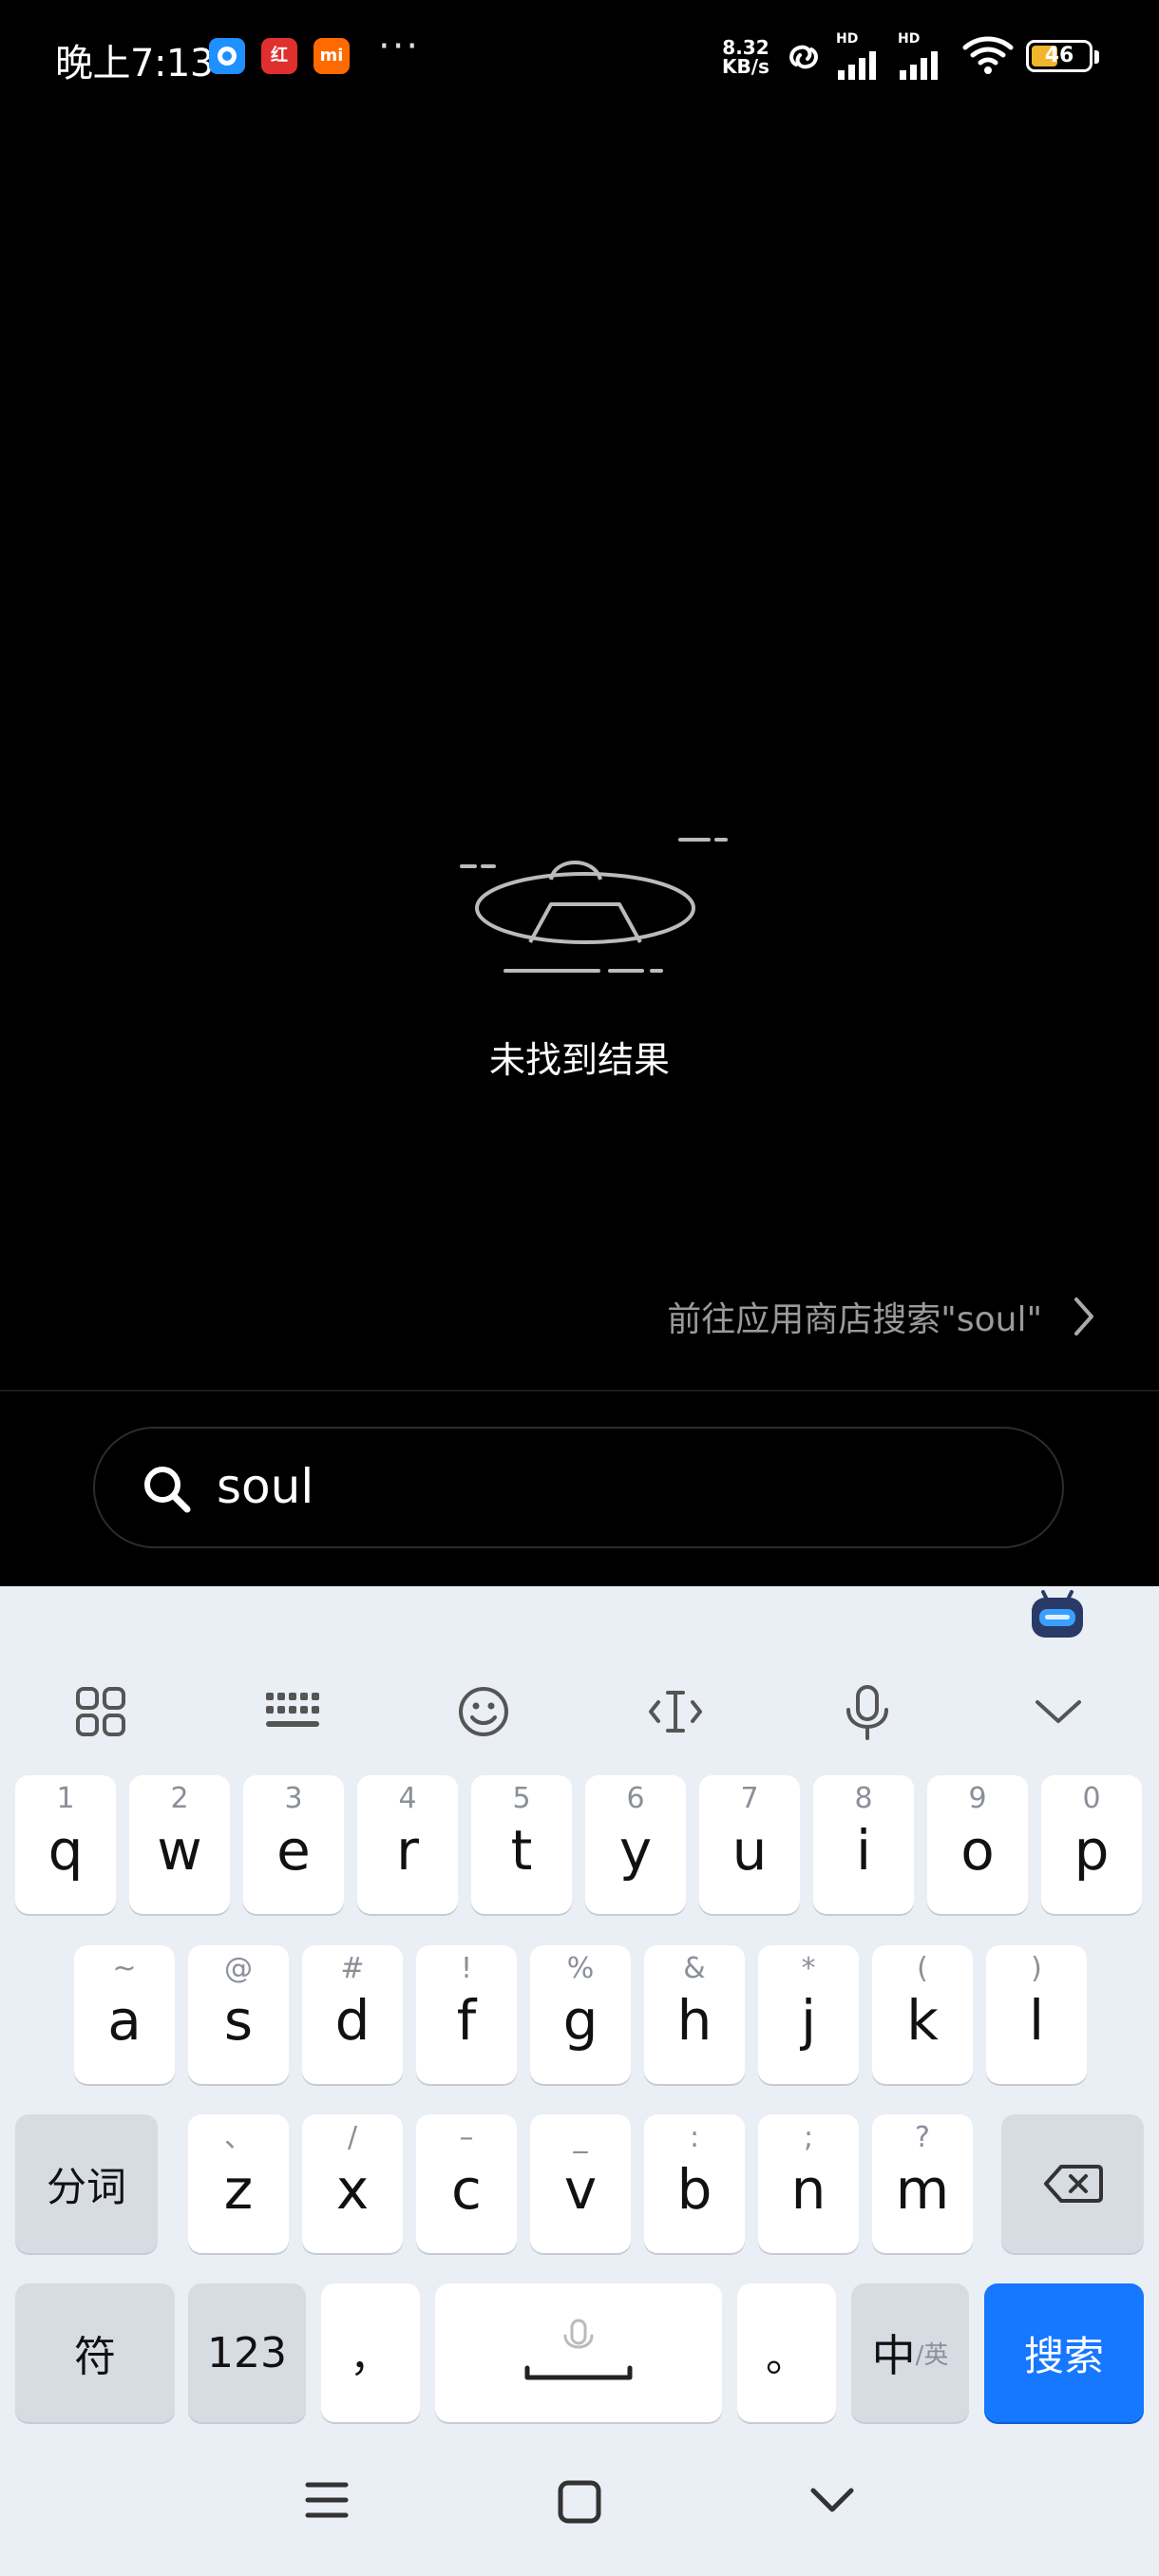 The height and width of the screenshot is (2576, 1159). What do you see at coordinates (1036, 1969) in the screenshot?
I see `key-hint: )` at bounding box center [1036, 1969].